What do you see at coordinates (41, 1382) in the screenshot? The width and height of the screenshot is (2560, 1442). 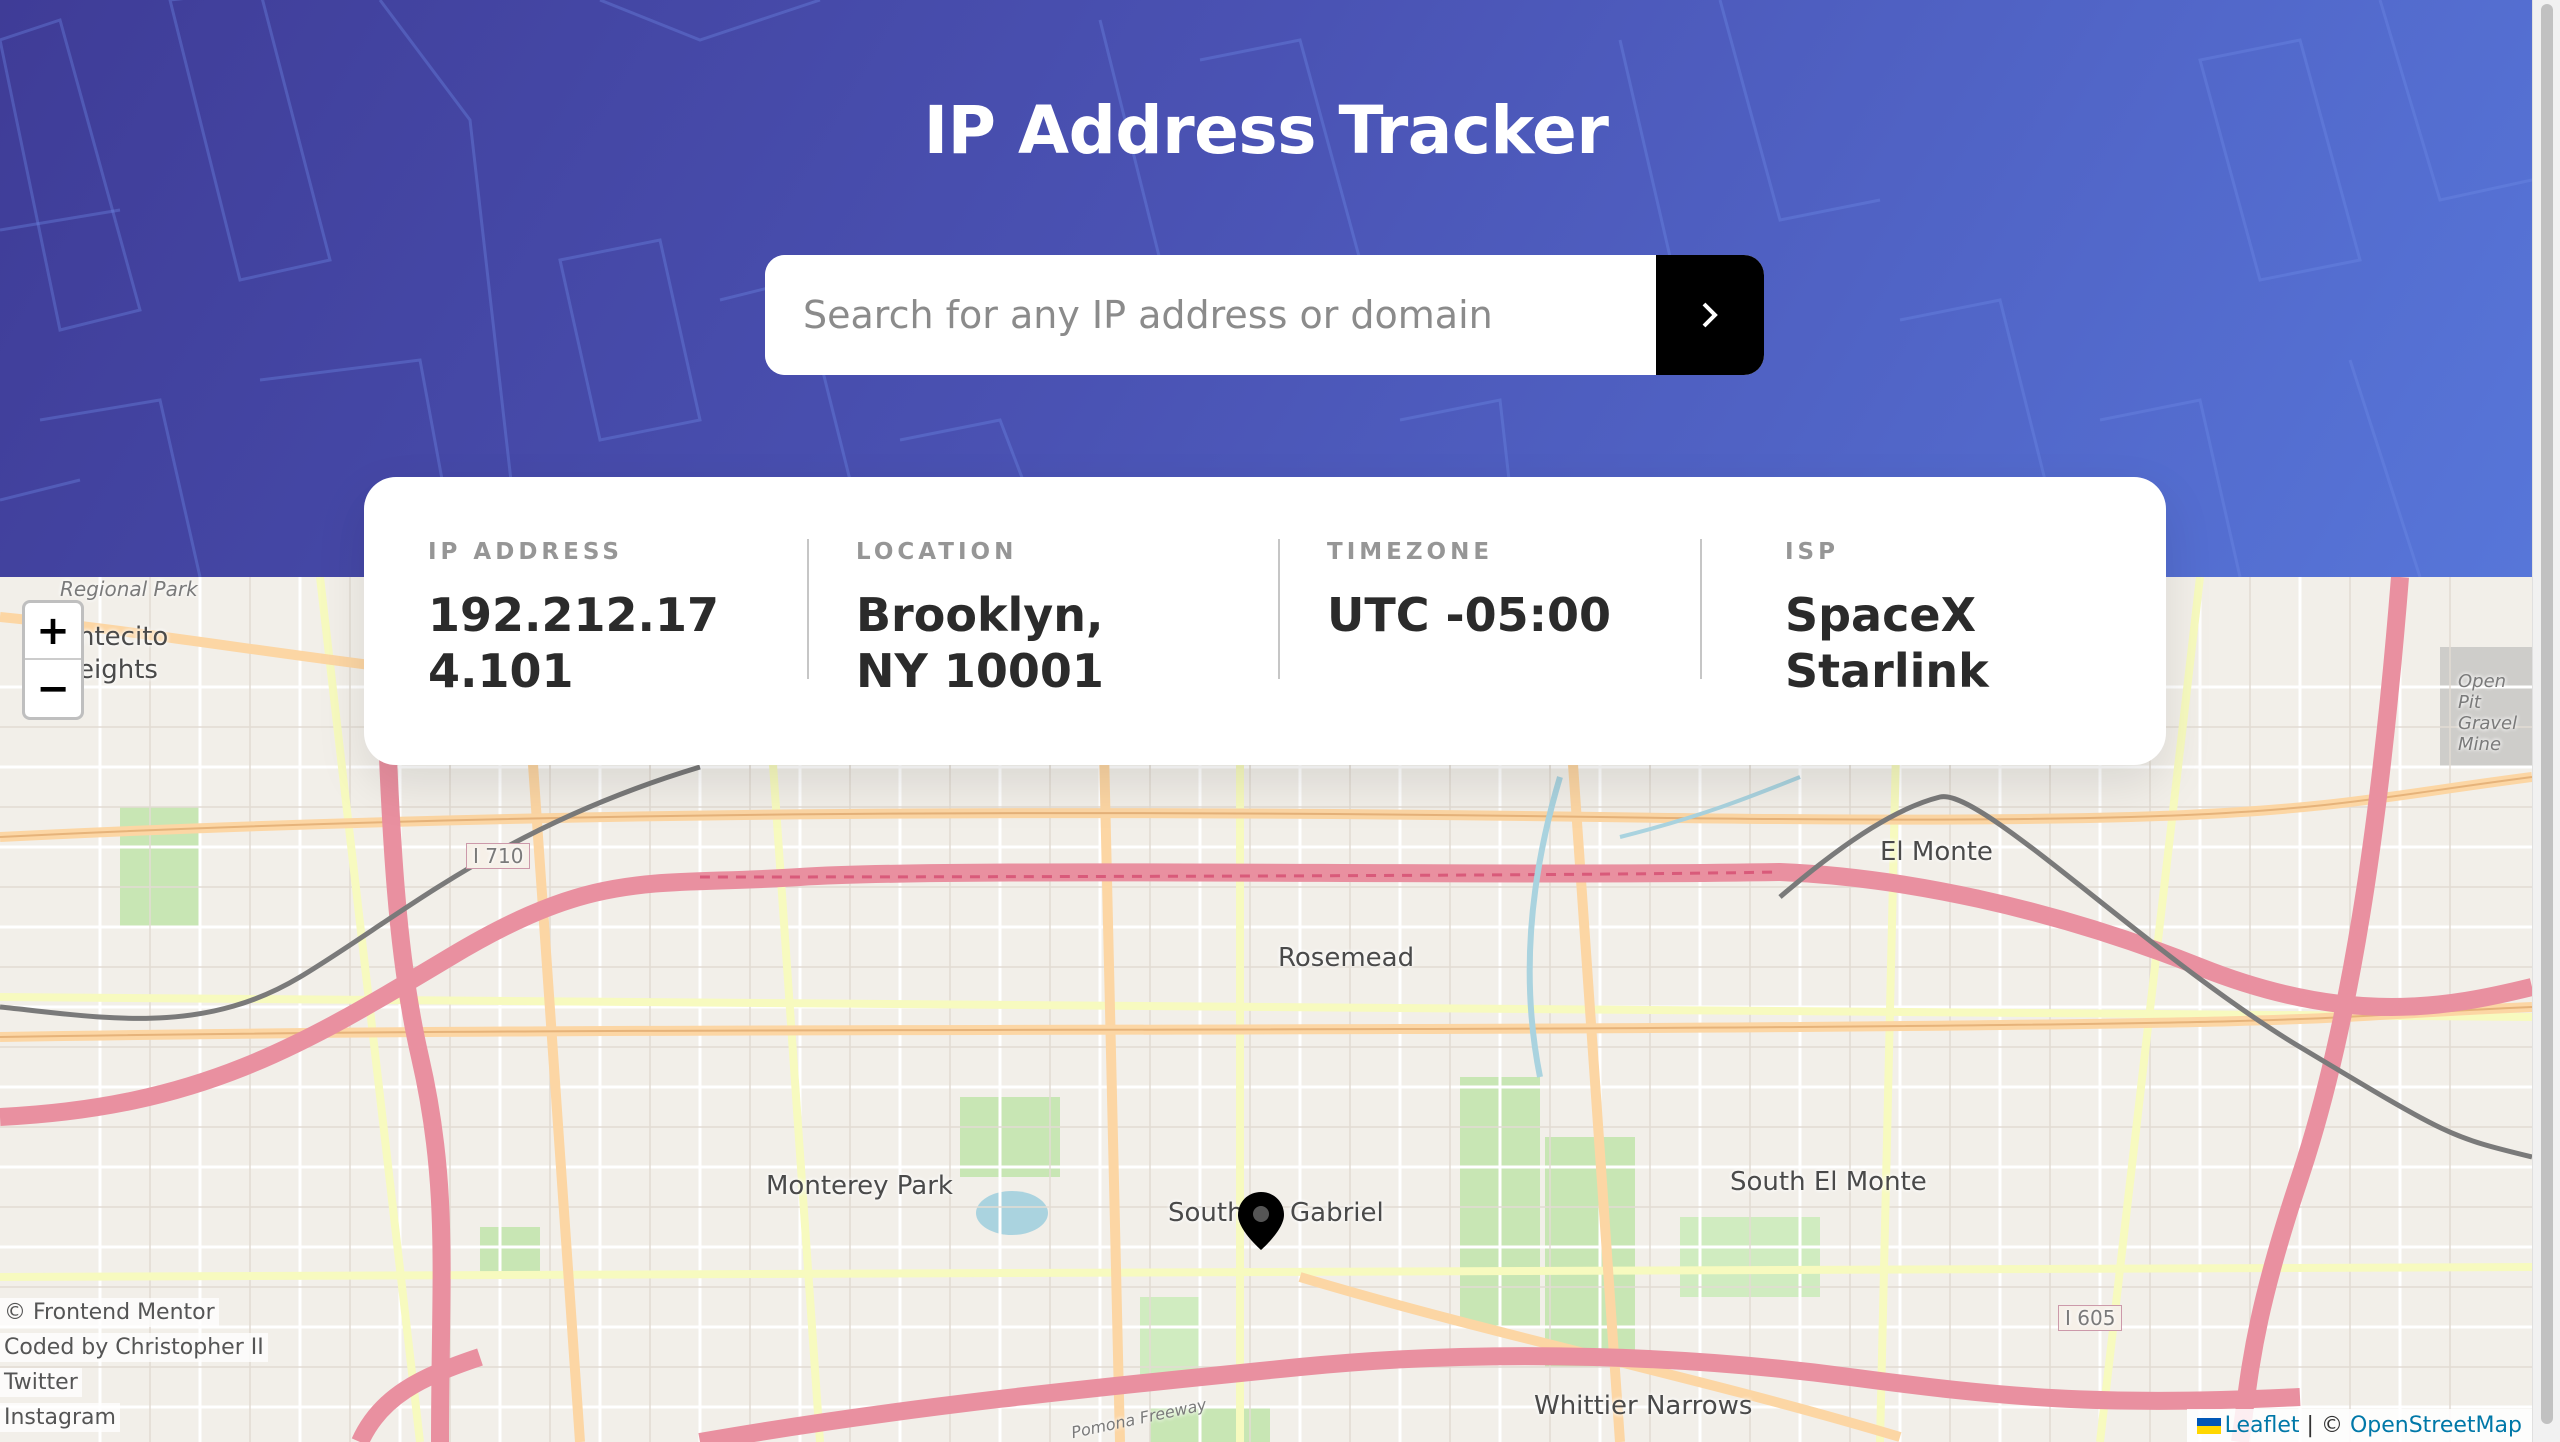 I see `credit-twitter-link: Twitter` at bounding box center [41, 1382].